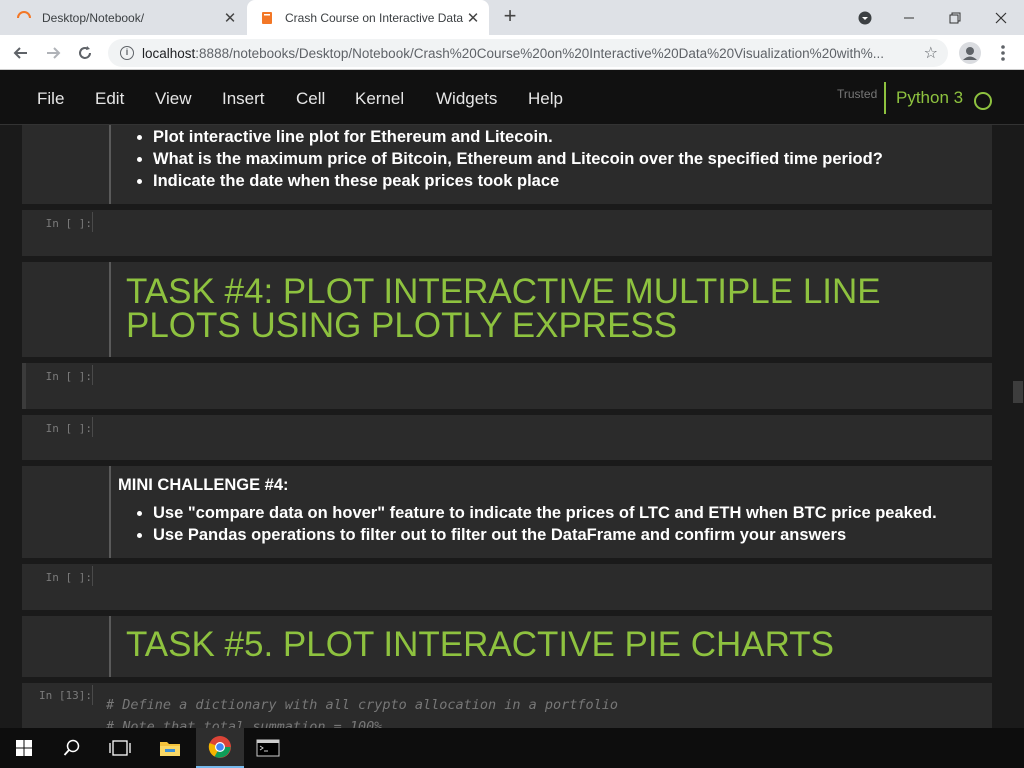 This screenshot has width=1024, height=768. Describe the element at coordinates (909, 17) in the screenshot. I see `minimize-icon` at that location.